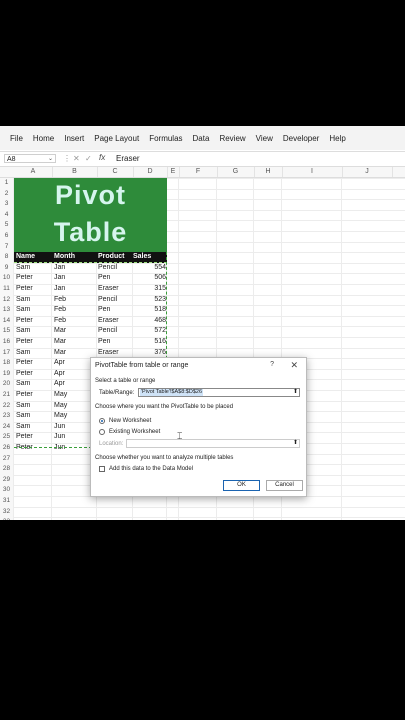  I want to click on row-header: 17, so click(6, 353).